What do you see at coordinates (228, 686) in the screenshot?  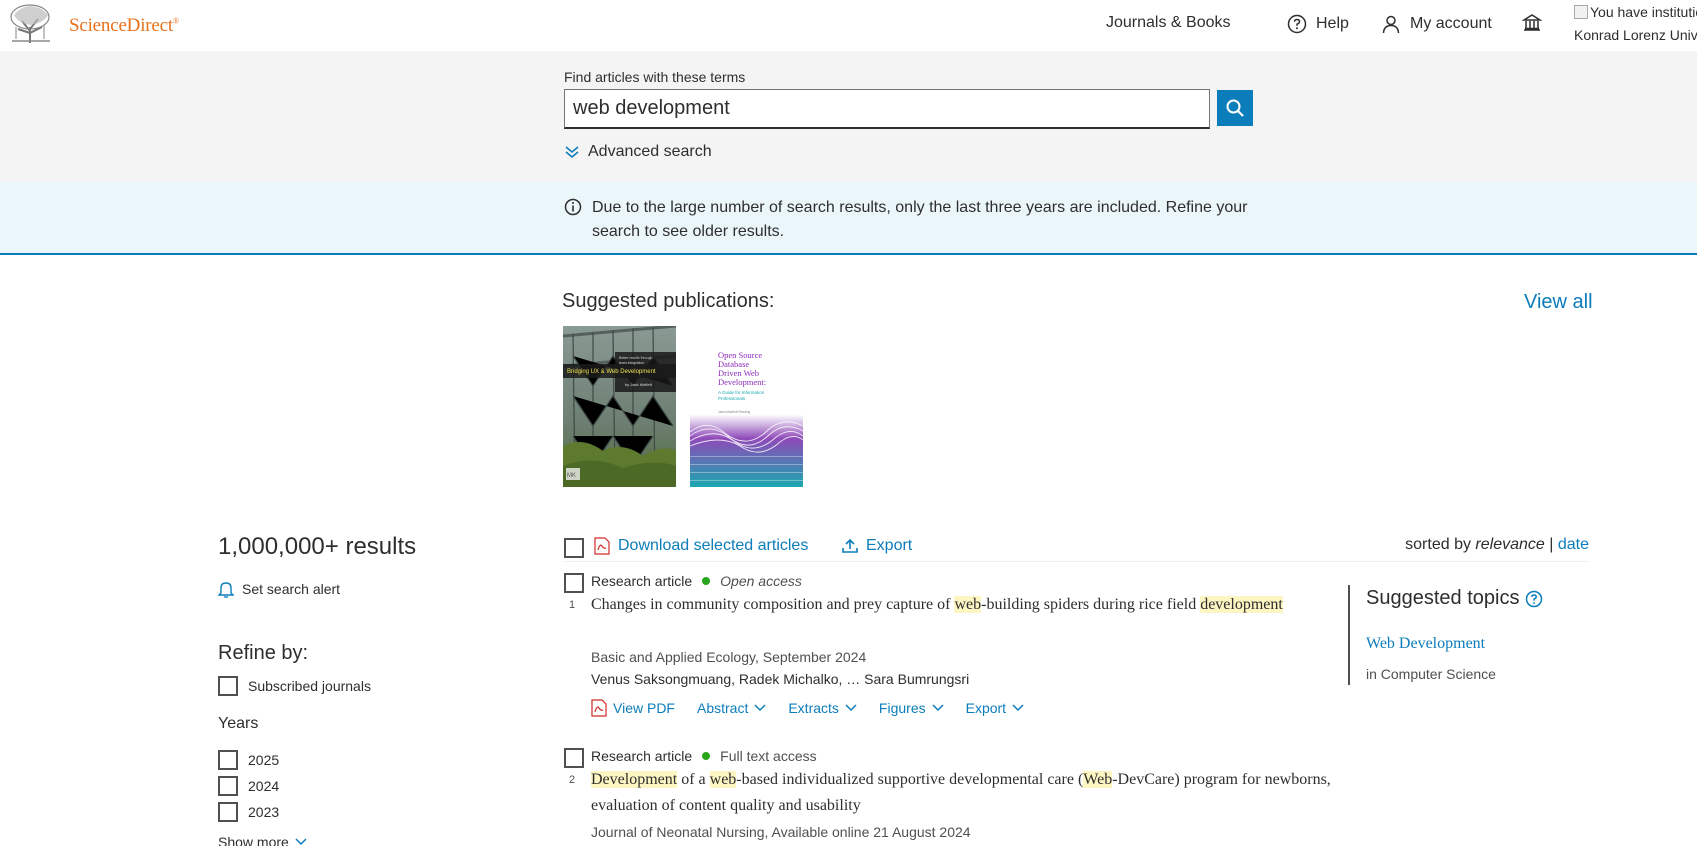 I see `subscribed-journals-checkbox` at bounding box center [228, 686].